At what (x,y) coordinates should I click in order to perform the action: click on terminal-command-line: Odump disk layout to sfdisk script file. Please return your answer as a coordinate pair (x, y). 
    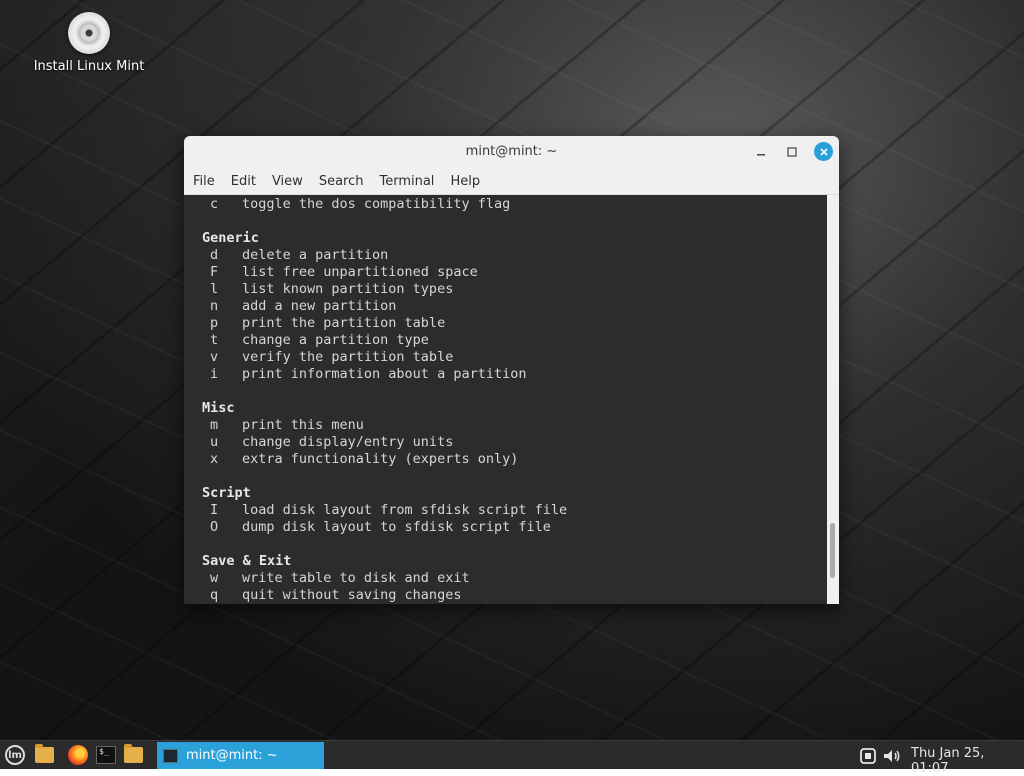
    Looking at the image, I should click on (376, 527).